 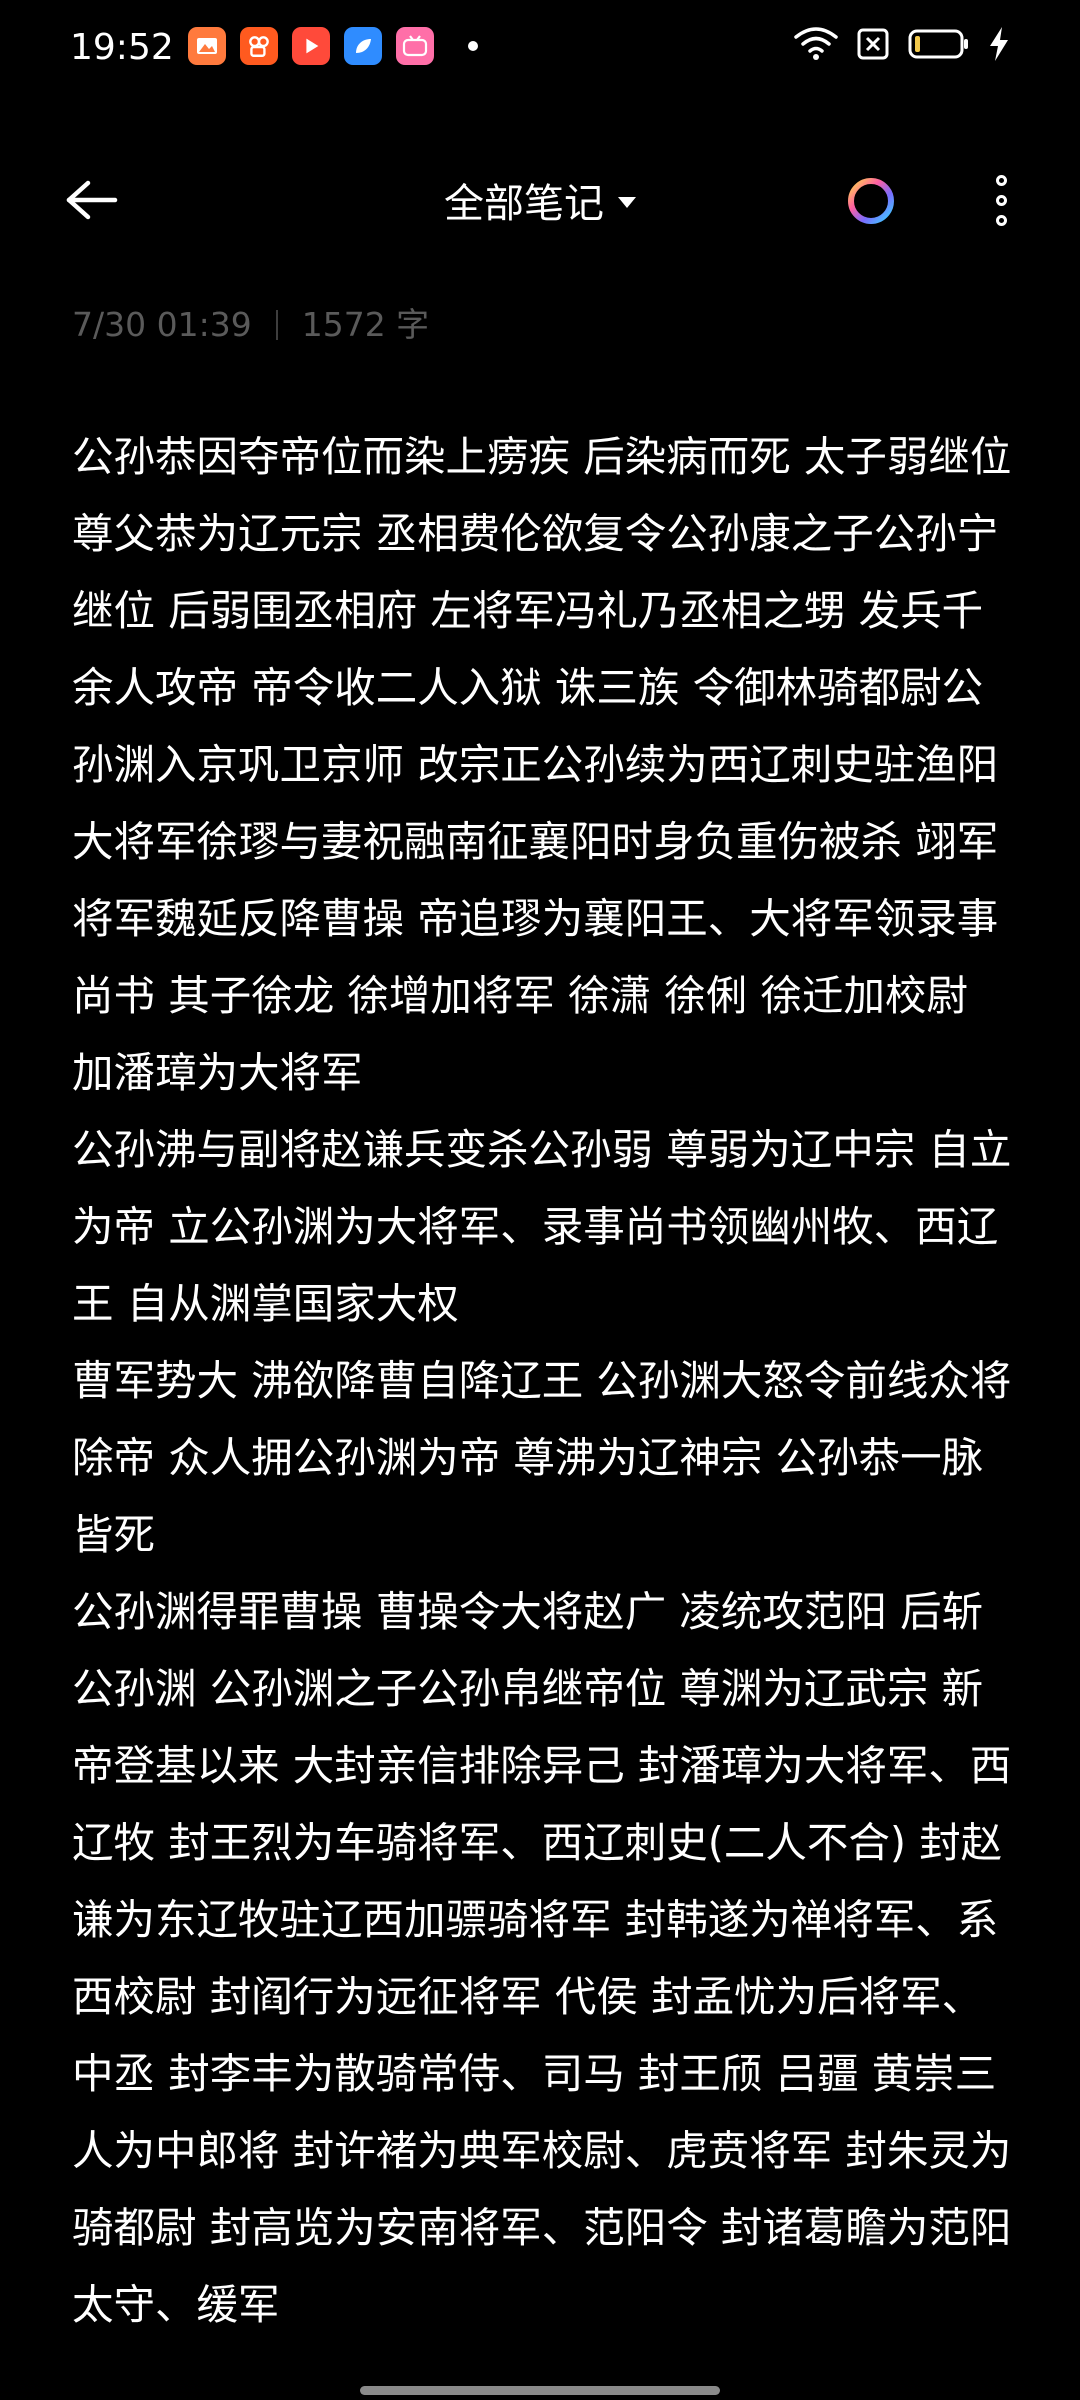 I want to click on page-title: 全部笔记, so click(x=524, y=204).